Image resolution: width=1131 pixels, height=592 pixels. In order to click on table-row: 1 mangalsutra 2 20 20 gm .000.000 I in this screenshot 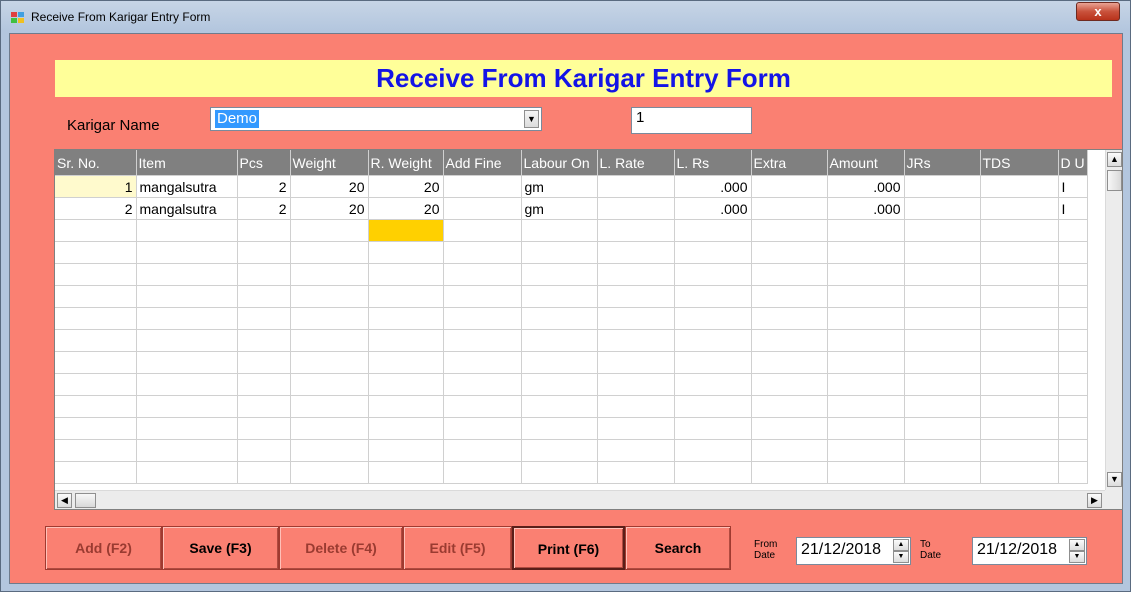, I will do `click(571, 186)`.